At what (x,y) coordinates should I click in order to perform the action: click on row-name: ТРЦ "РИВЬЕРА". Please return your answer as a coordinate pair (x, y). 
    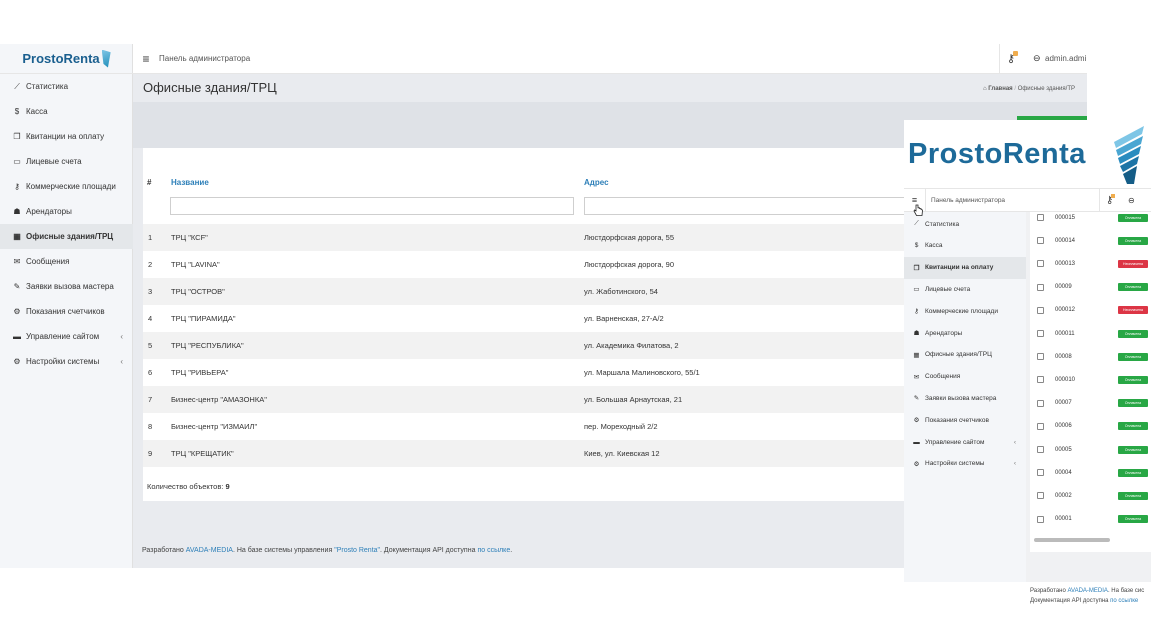
    Looking at the image, I should click on (200, 372).